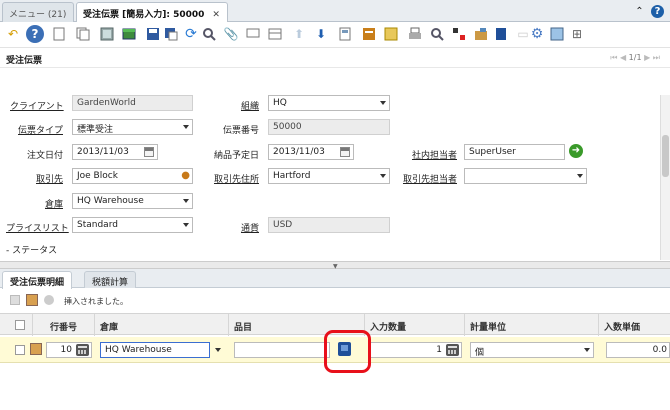 This screenshot has height=410, width=670. I want to click on zoom-across-icon, so click(437, 34).